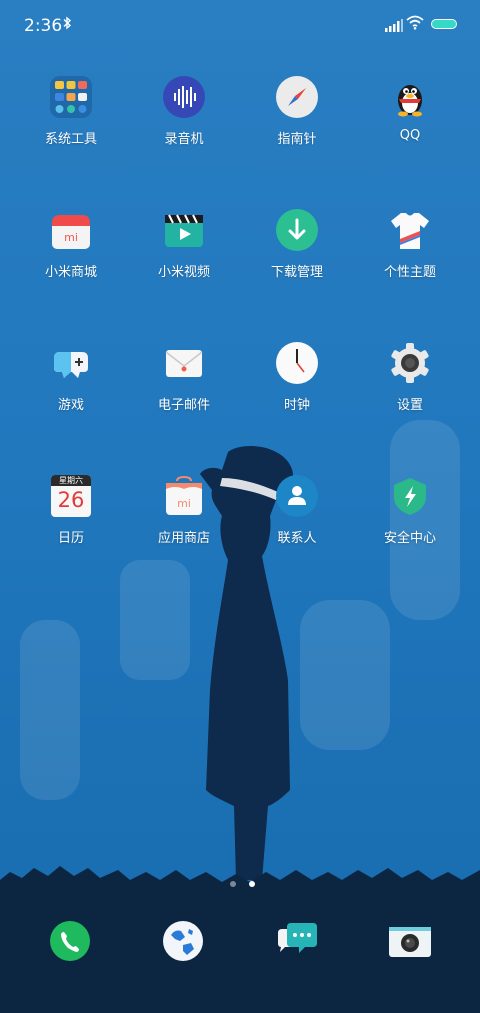  What do you see at coordinates (297, 941) in the screenshot?
I see `messages-icon` at bounding box center [297, 941].